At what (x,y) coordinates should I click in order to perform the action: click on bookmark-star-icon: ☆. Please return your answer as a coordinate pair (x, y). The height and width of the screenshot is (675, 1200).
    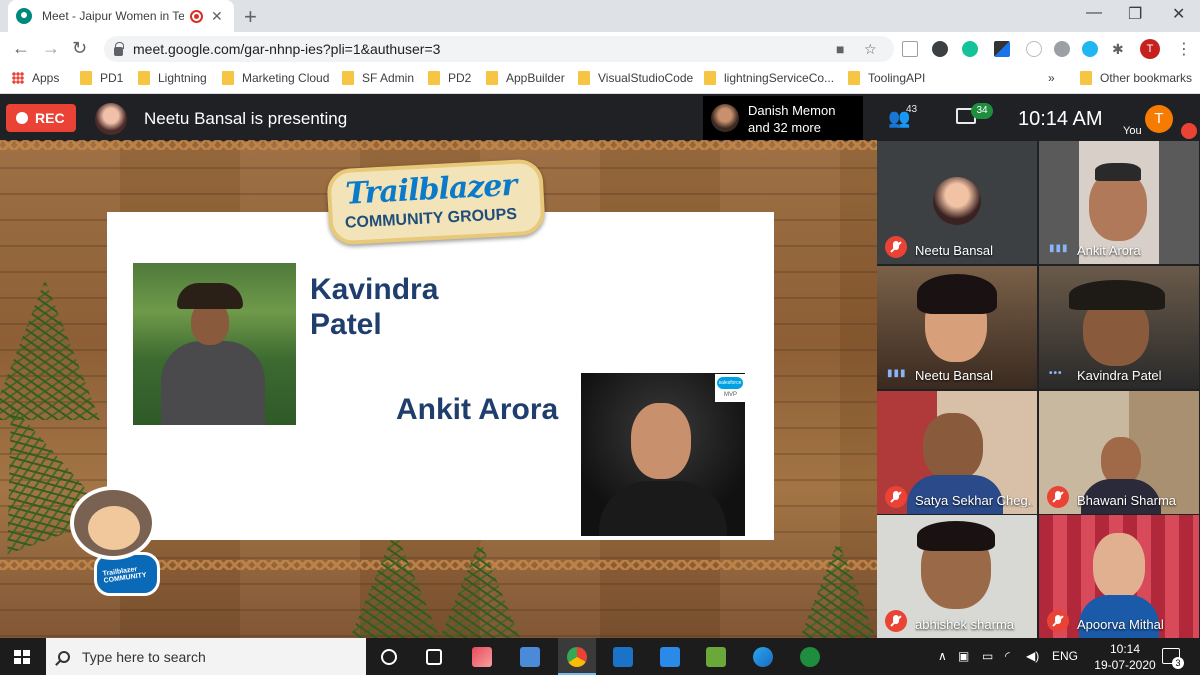
    Looking at the image, I should click on (870, 49).